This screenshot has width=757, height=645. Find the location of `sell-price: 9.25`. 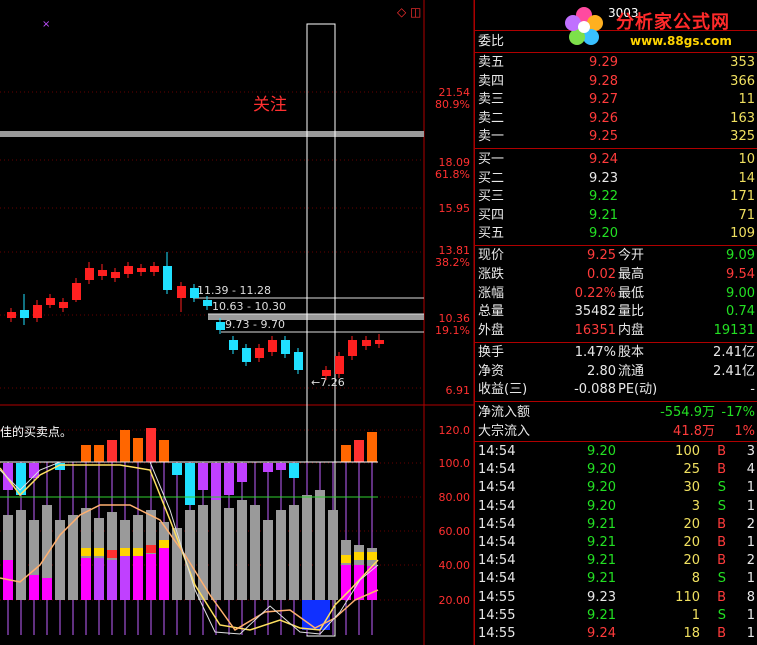

sell-price: 9.25 is located at coordinates (603, 136).